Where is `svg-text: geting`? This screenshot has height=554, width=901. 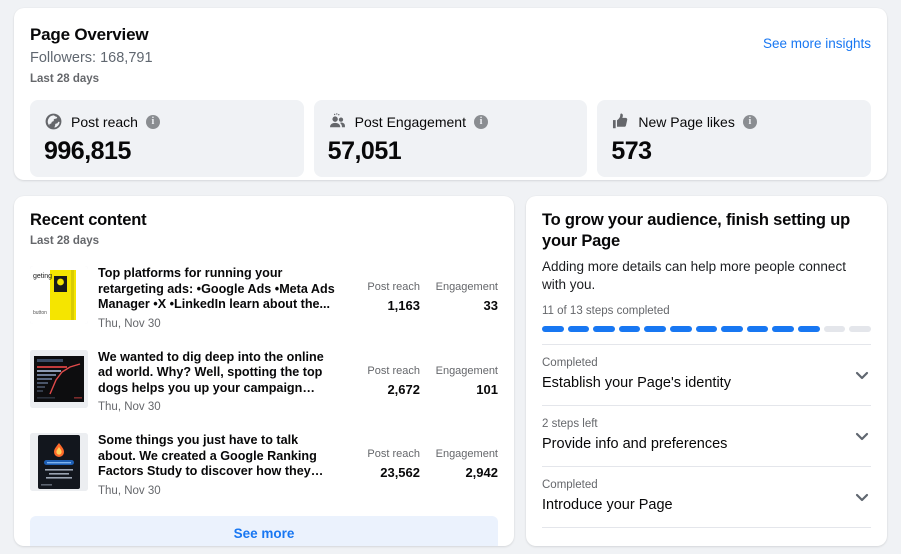 svg-text: geting is located at coordinates (42, 276).